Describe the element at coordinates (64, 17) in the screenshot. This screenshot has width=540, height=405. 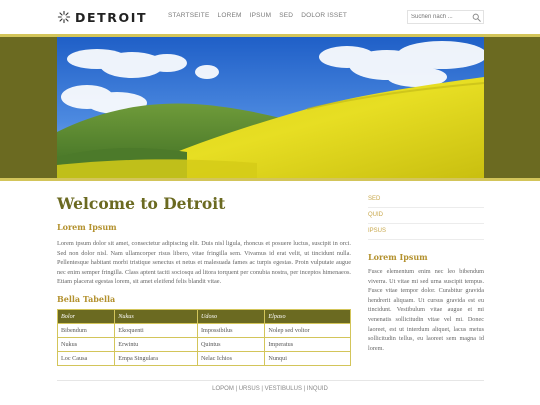
I see `sun-burst-icon` at that location.